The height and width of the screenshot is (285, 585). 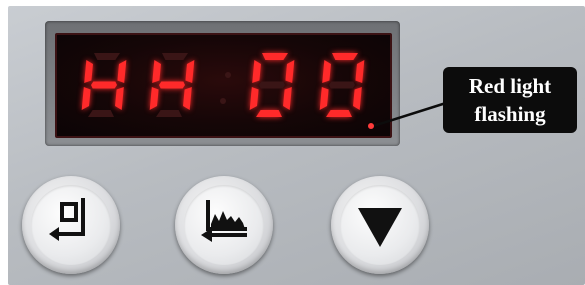 I want to click on down-triangle-icon, so click(x=380, y=227).